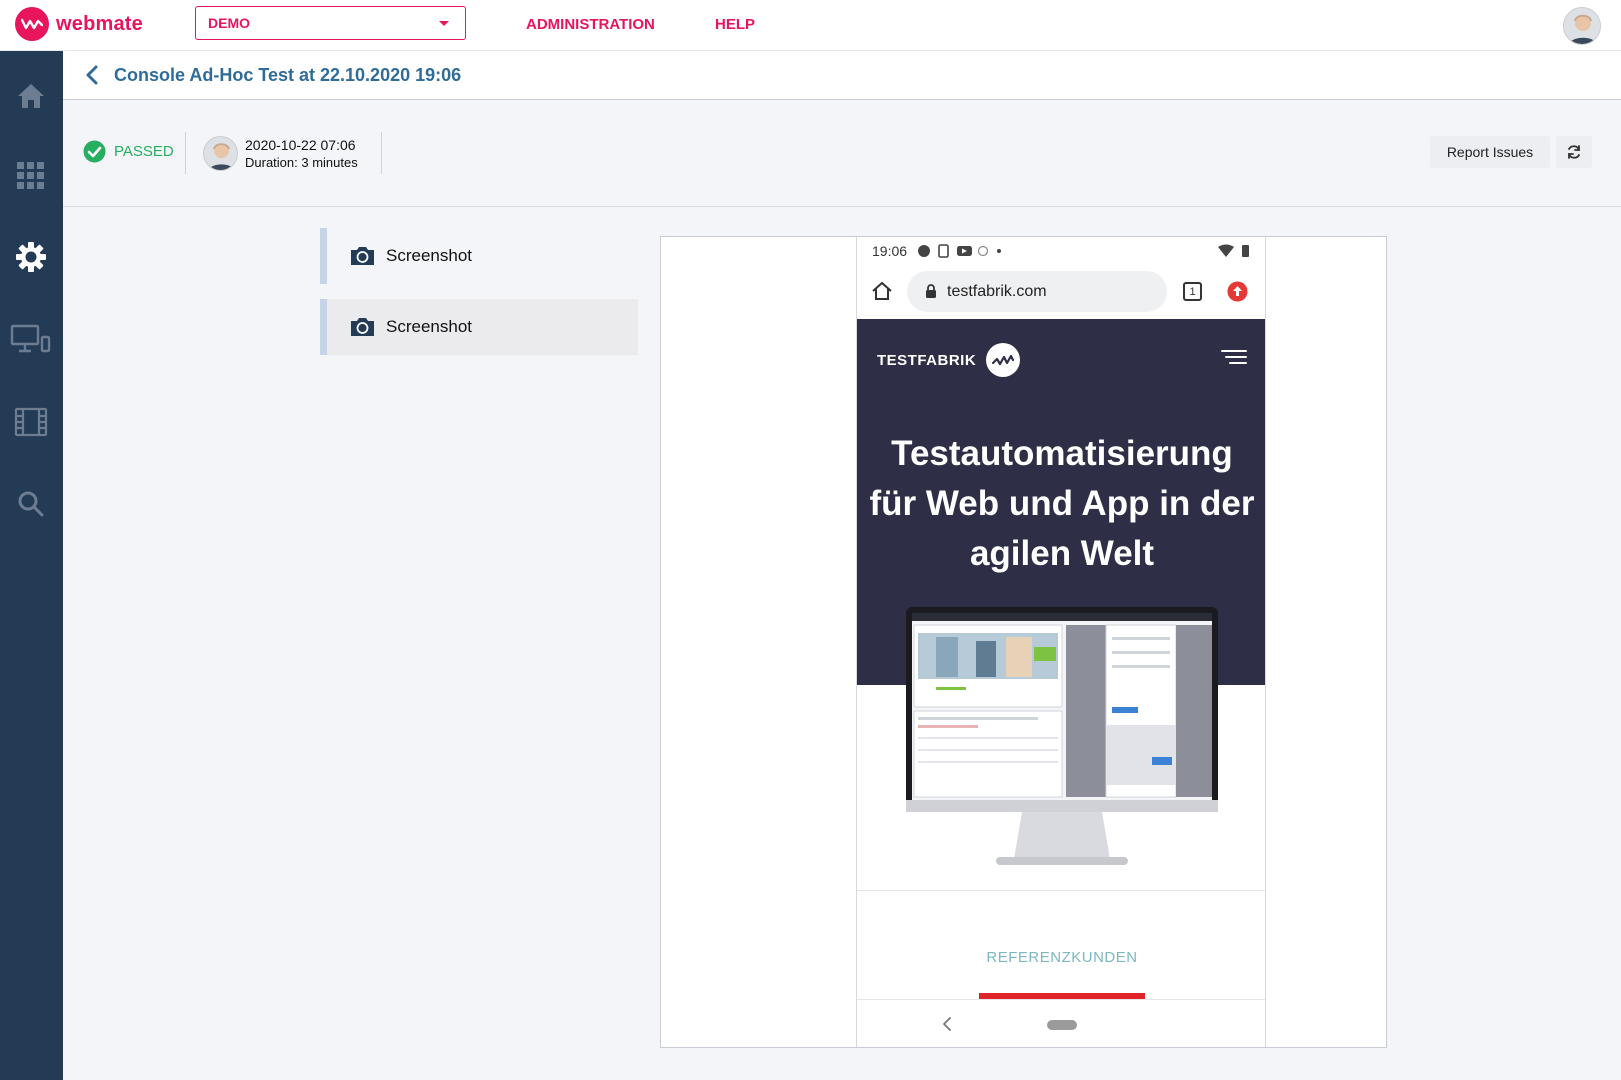  What do you see at coordinates (1237, 291) in the screenshot?
I see `update-icon` at bounding box center [1237, 291].